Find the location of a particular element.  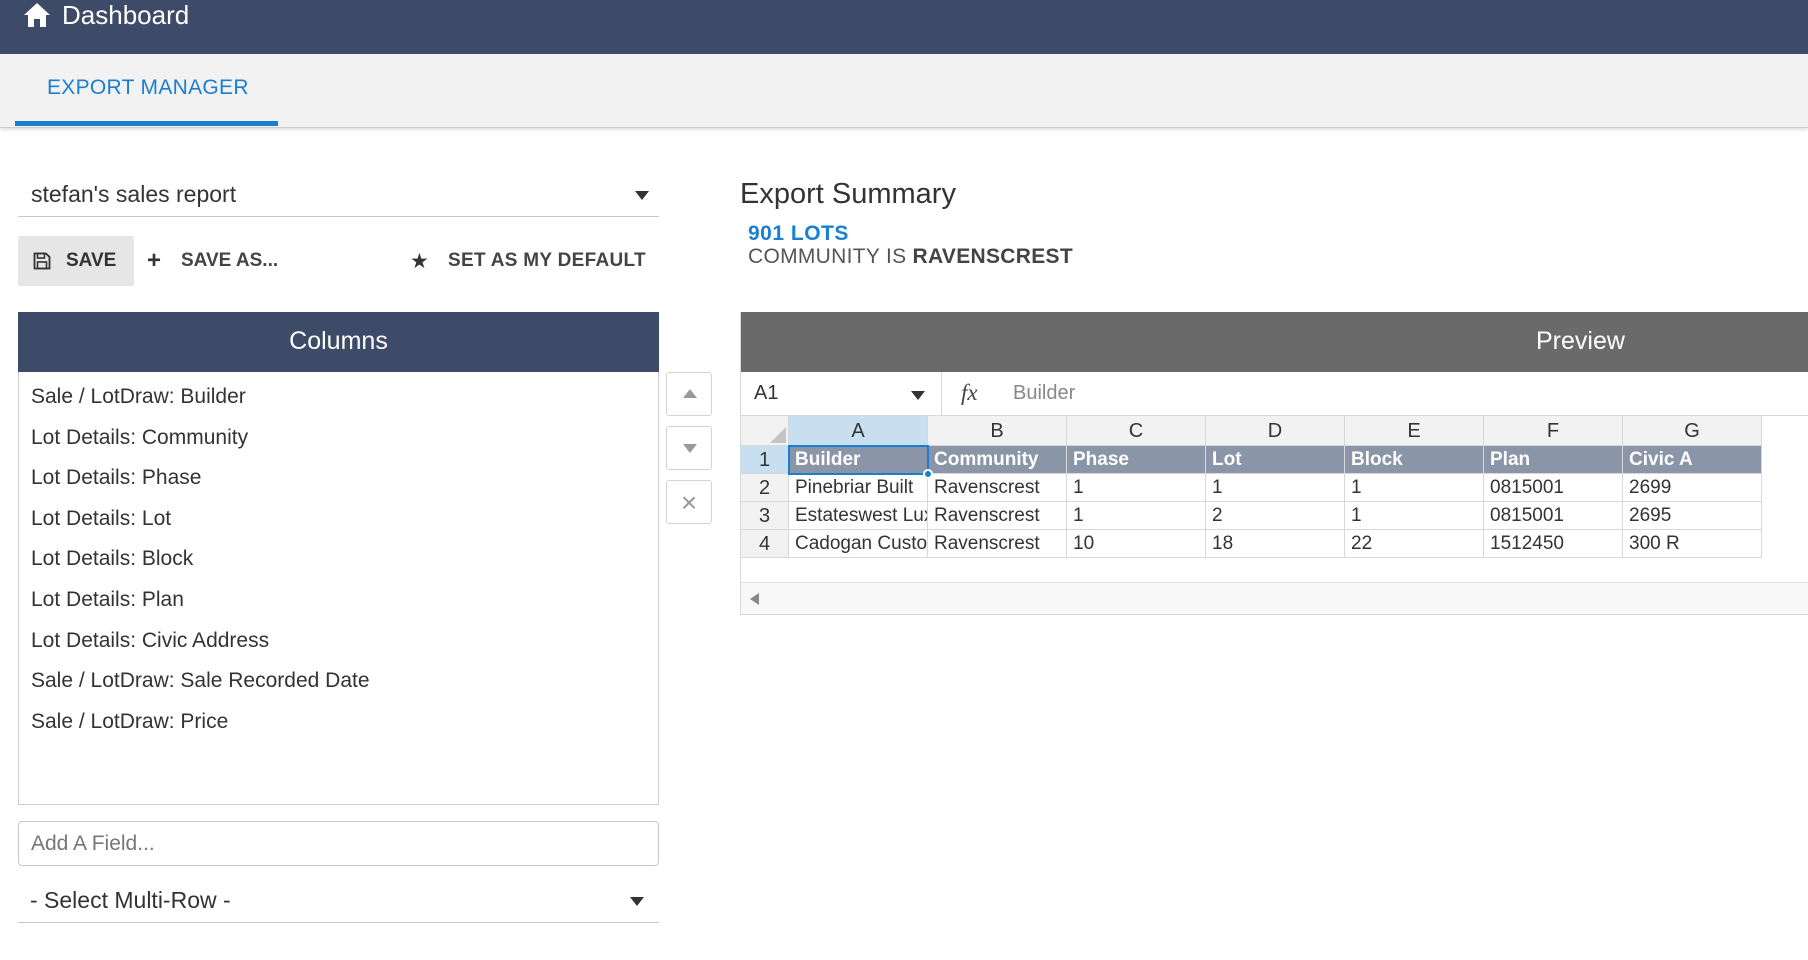

row-header: 1 is located at coordinates (765, 460).